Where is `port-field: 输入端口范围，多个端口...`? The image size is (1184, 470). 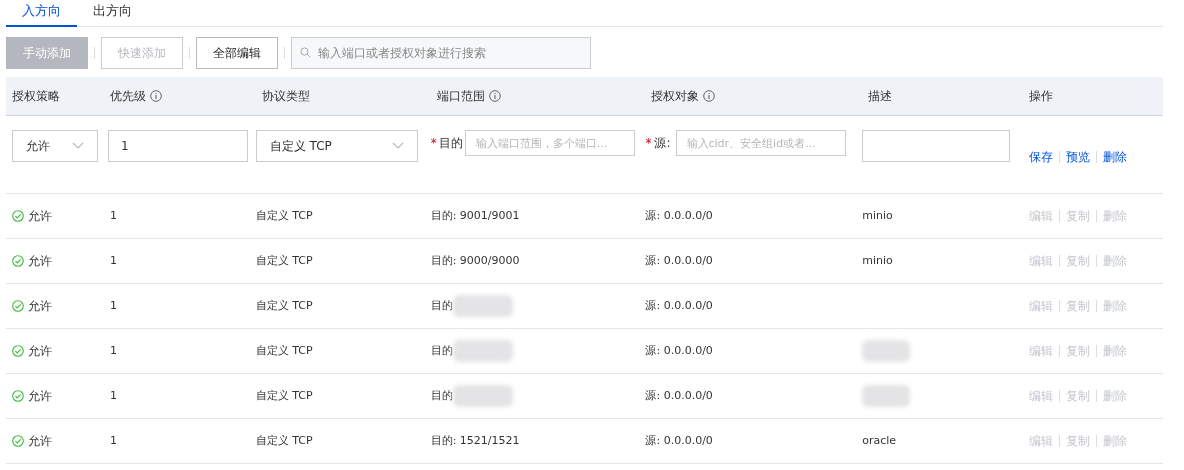
port-field: 输入端口范围，多个端口... is located at coordinates (549, 143).